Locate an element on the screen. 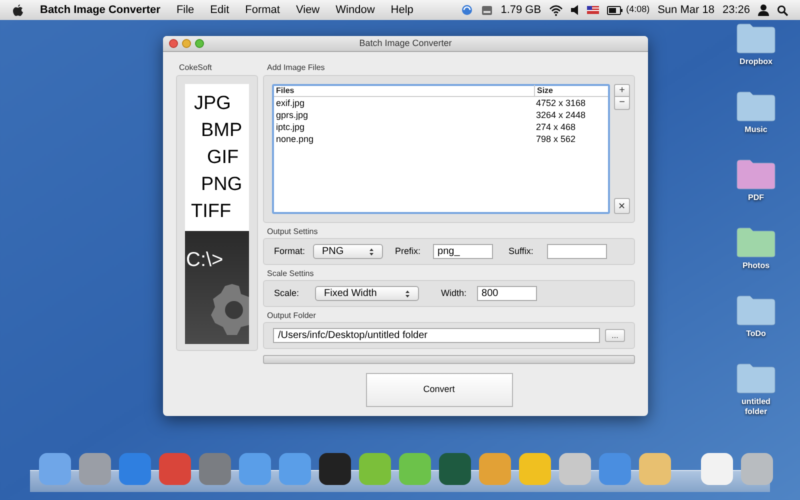 Image resolution: width=800 pixels, height=500 pixels. wifi-icon is located at coordinates (556, 10).